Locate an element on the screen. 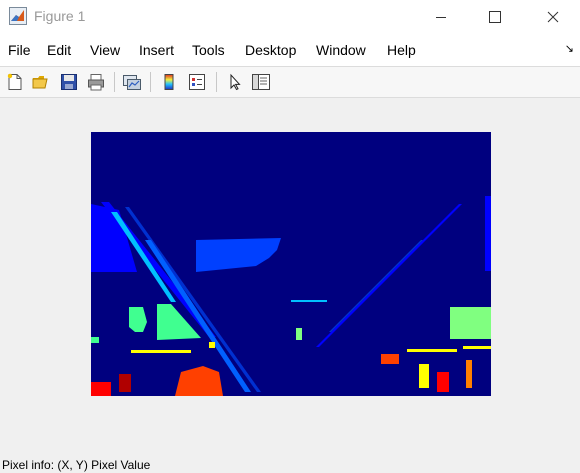 The height and width of the screenshot is (473, 580). close-button is located at coordinates (553, 17).